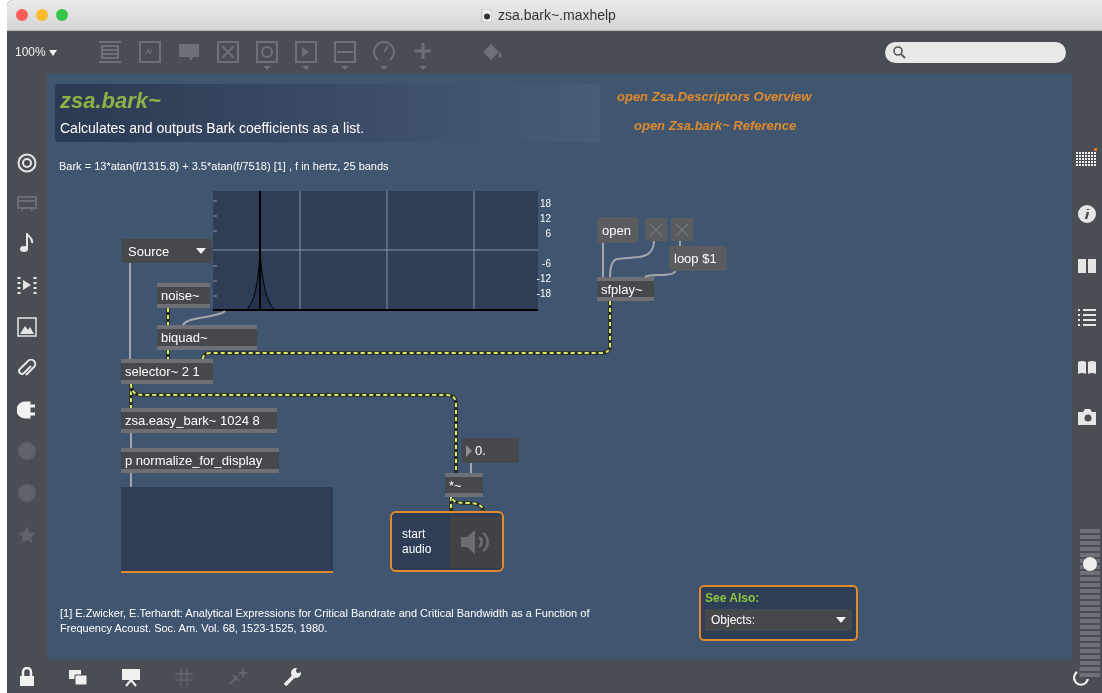 The width and height of the screenshot is (1102, 693). What do you see at coordinates (486, 15) in the screenshot?
I see `document-icon` at bounding box center [486, 15].